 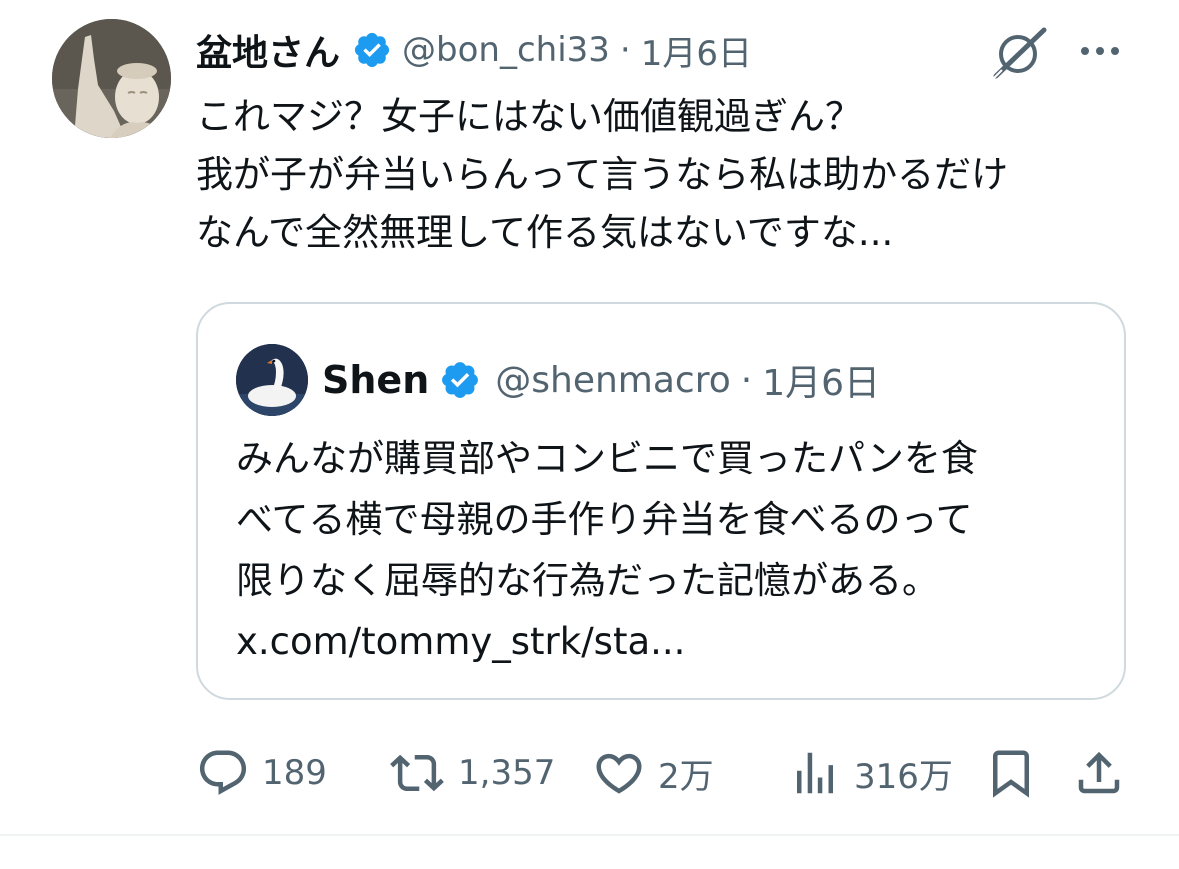 What do you see at coordinates (815, 773) in the screenshot?
I see `views-icon` at bounding box center [815, 773].